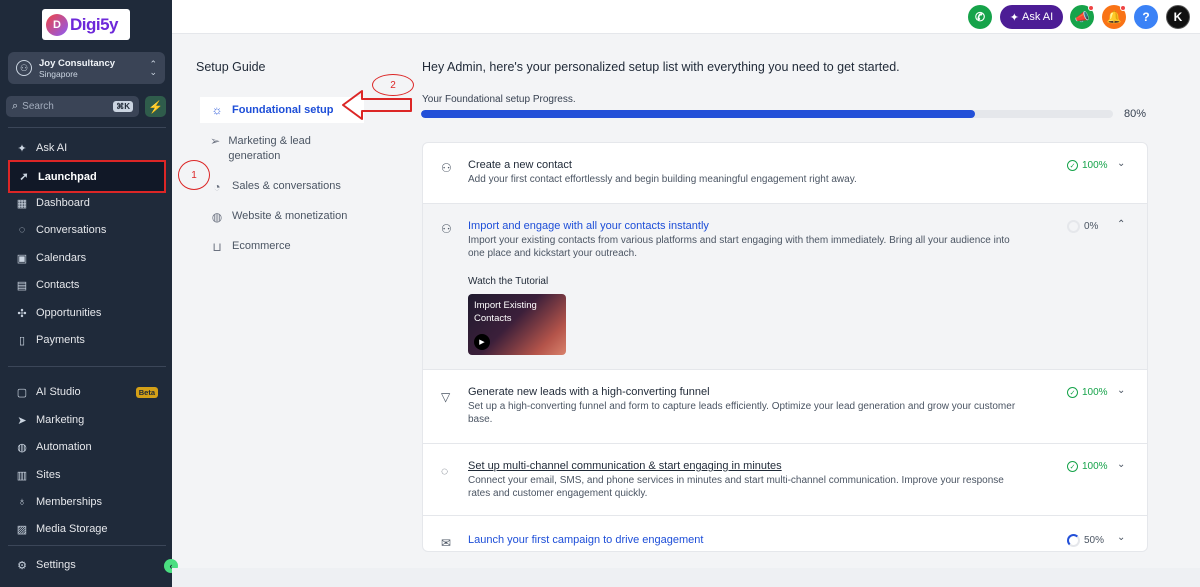 The height and width of the screenshot is (587, 1200). Describe the element at coordinates (67, 176) in the screenshot. I see `sidebar-item-label: Launchpad` at that location.